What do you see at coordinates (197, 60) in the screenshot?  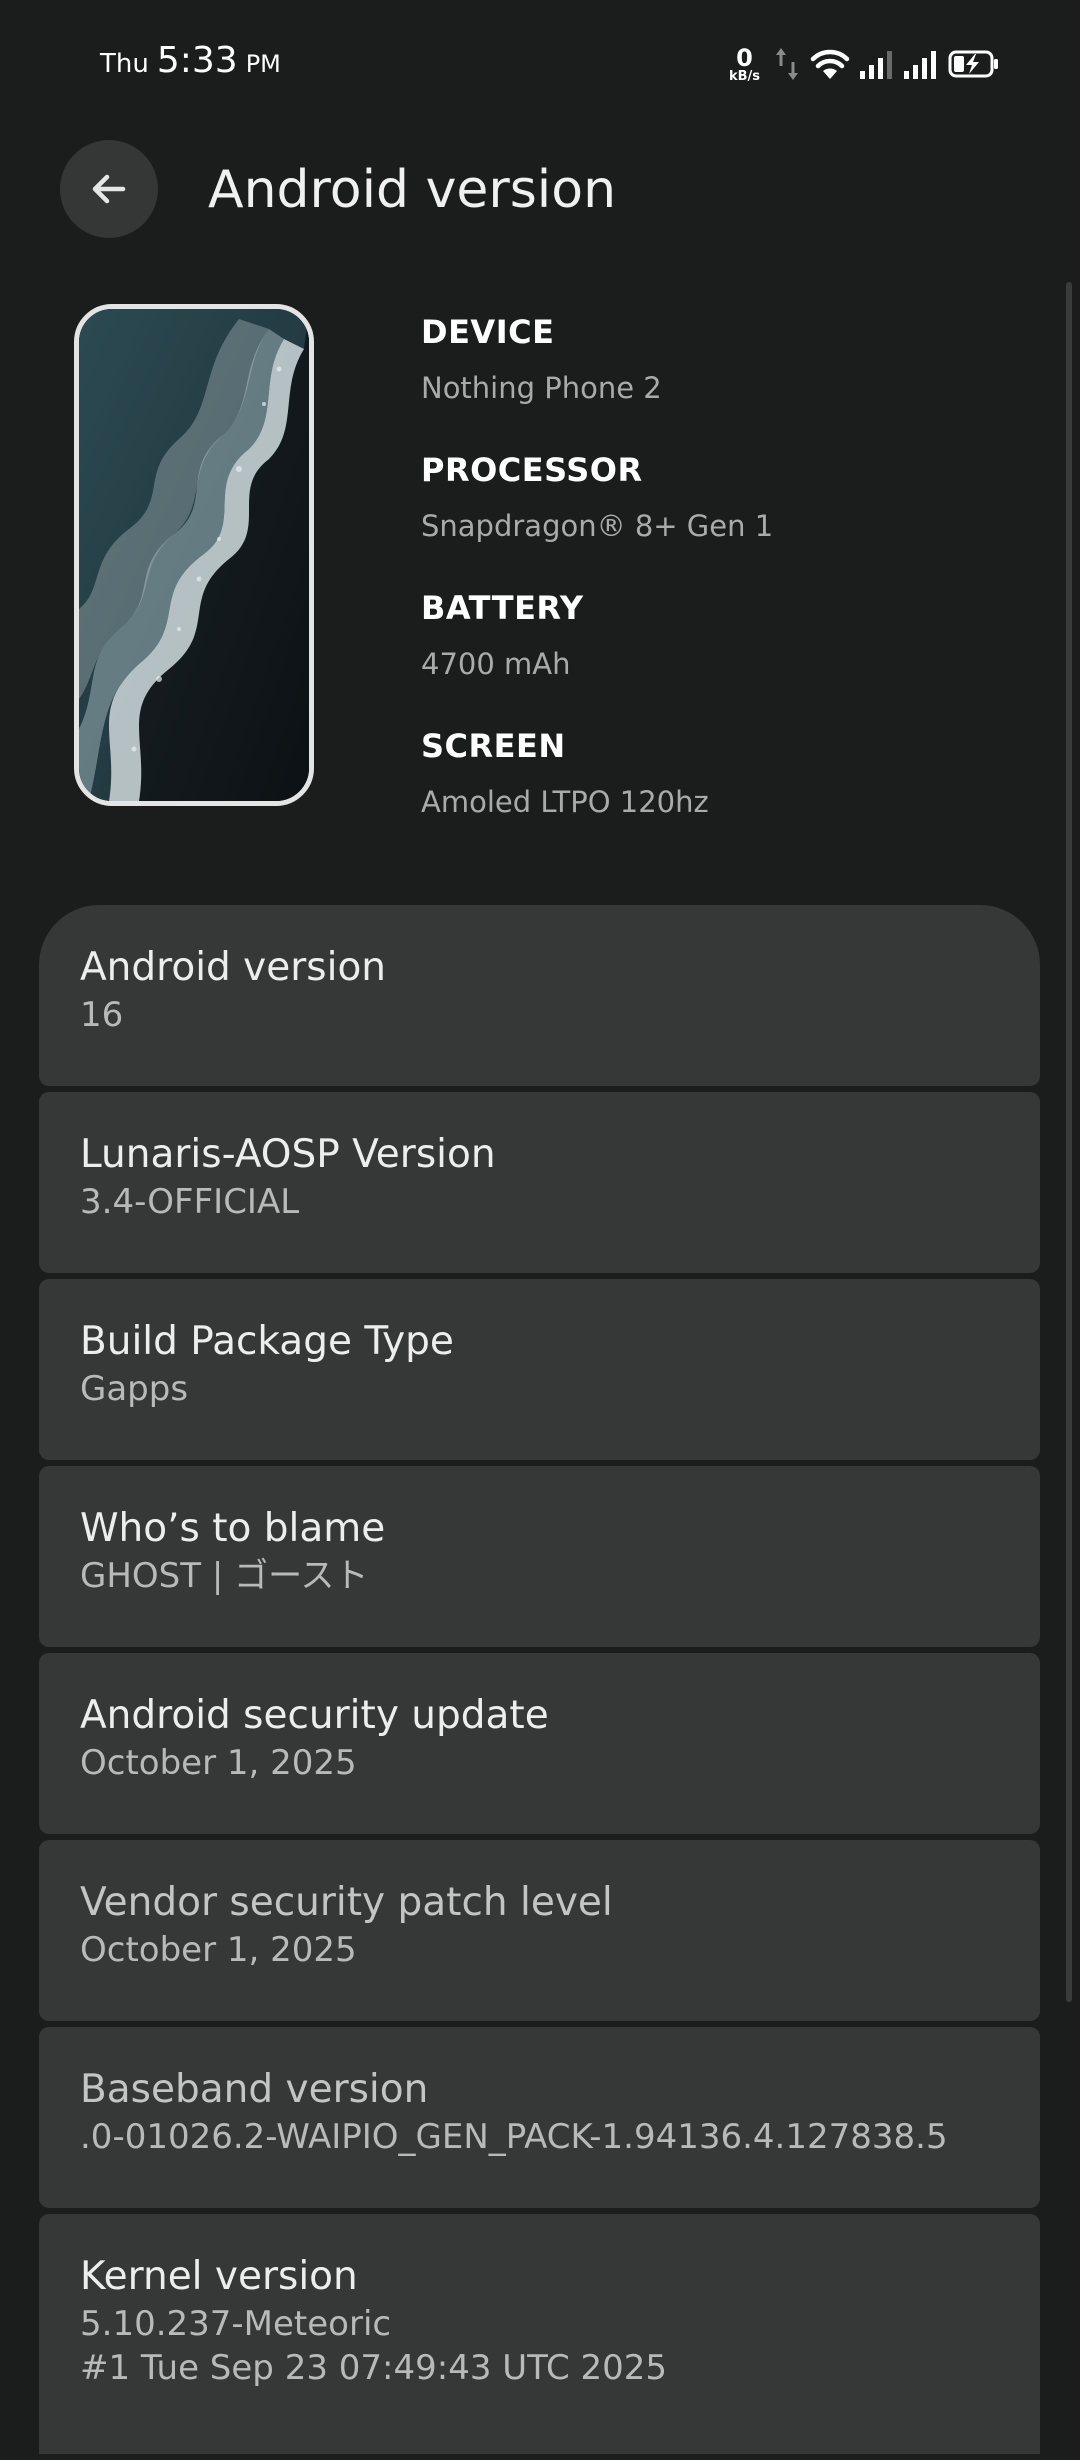 I see `status-time: 5:33` at bounding box center [197, 60].